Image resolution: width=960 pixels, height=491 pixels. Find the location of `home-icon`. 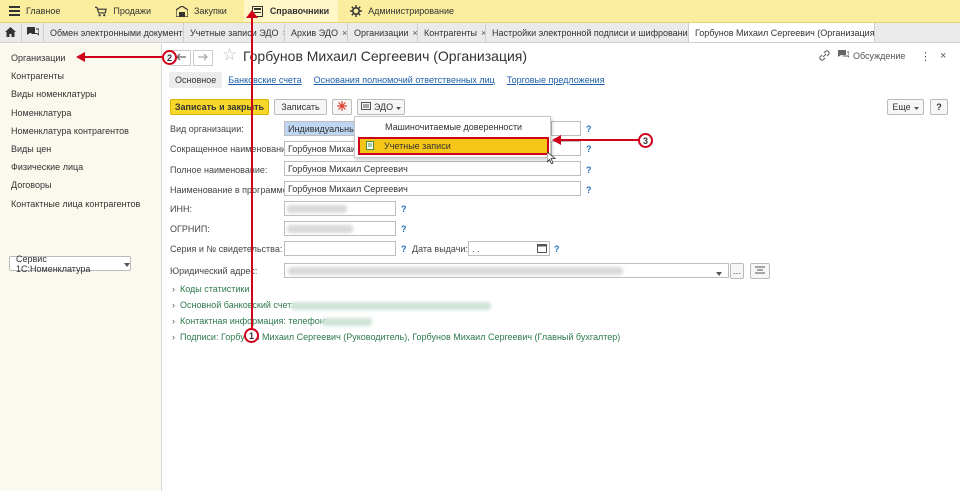

home-icon is located at coordinates (10, 32).